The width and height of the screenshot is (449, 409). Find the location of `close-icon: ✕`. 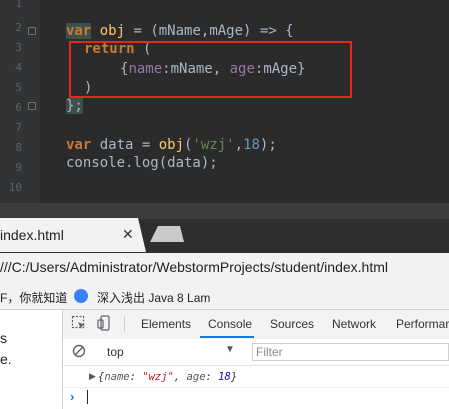

close-icon: ✕ is located at coordinates (128, 234).